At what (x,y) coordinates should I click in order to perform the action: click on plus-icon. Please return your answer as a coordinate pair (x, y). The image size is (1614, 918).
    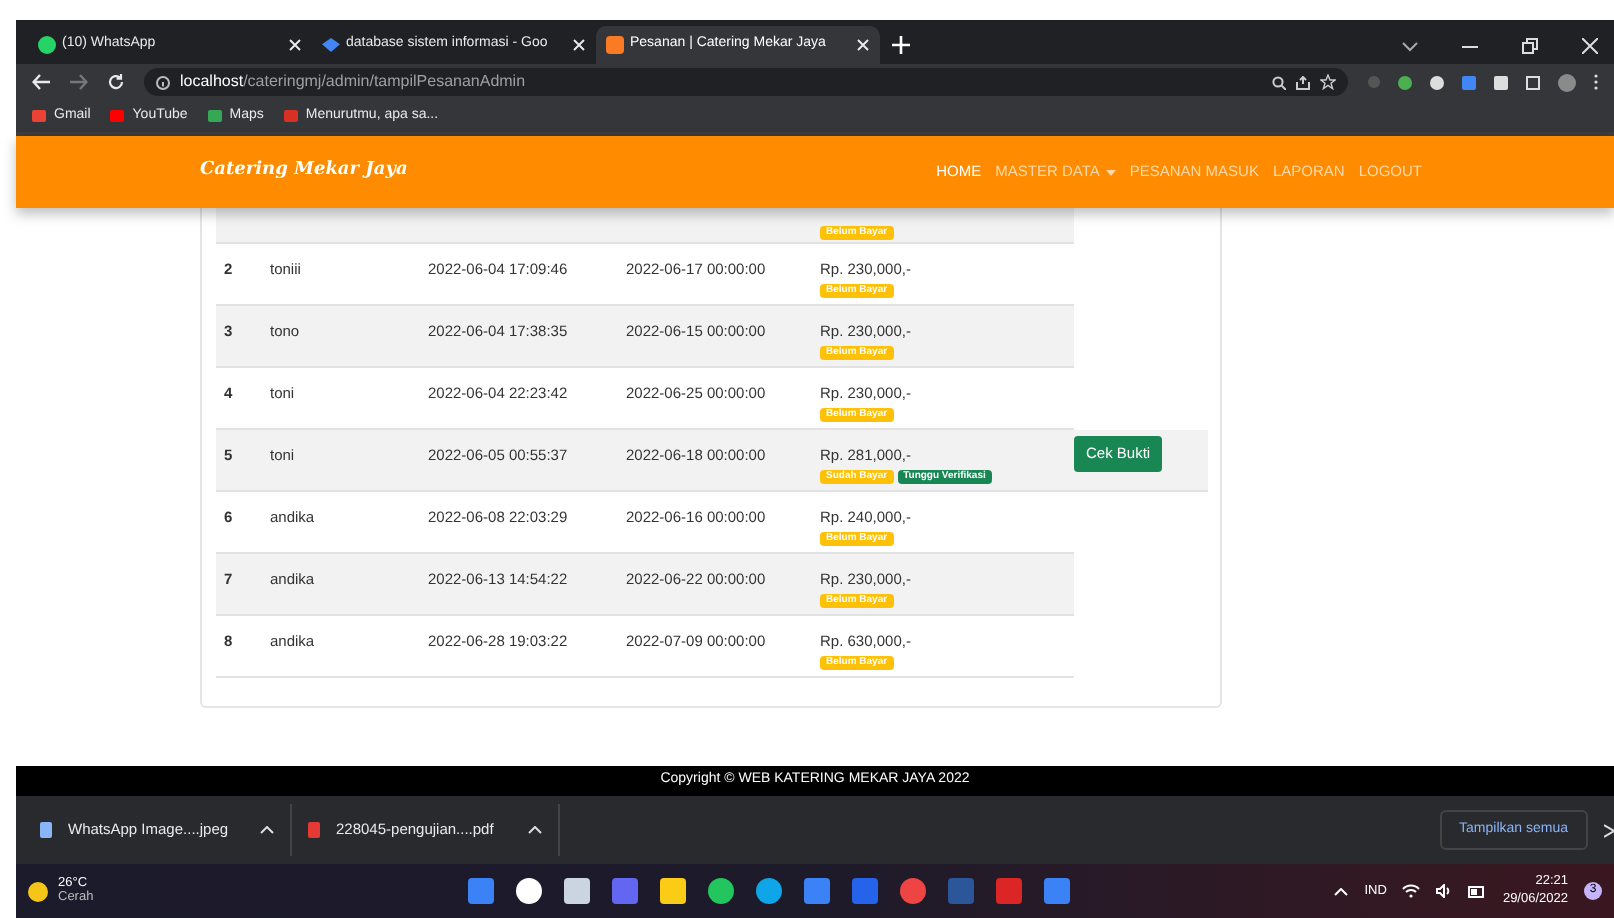
    Looking at the image, I should click on (901, 45).